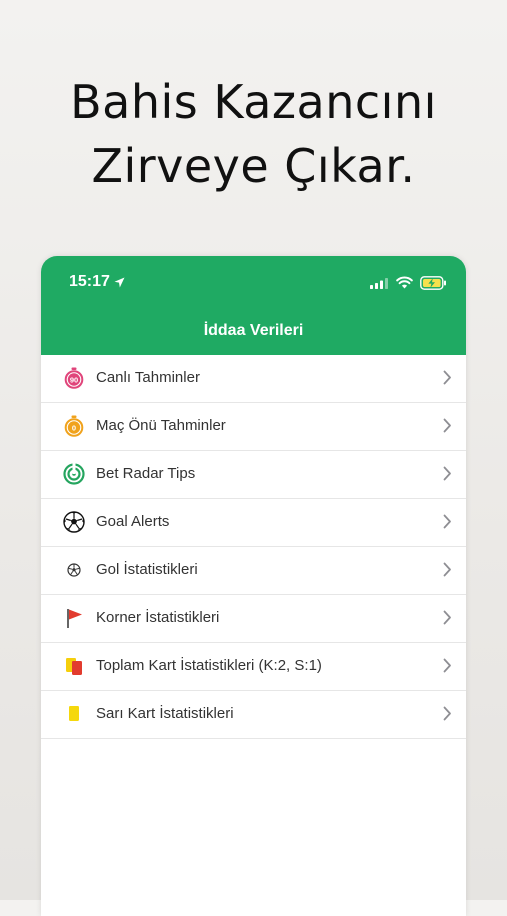 The image size is (507, 916). Describe the element at coordinates (253, 330) in the screenshot. I see `nav-title: İddaa Verileri` at that location.